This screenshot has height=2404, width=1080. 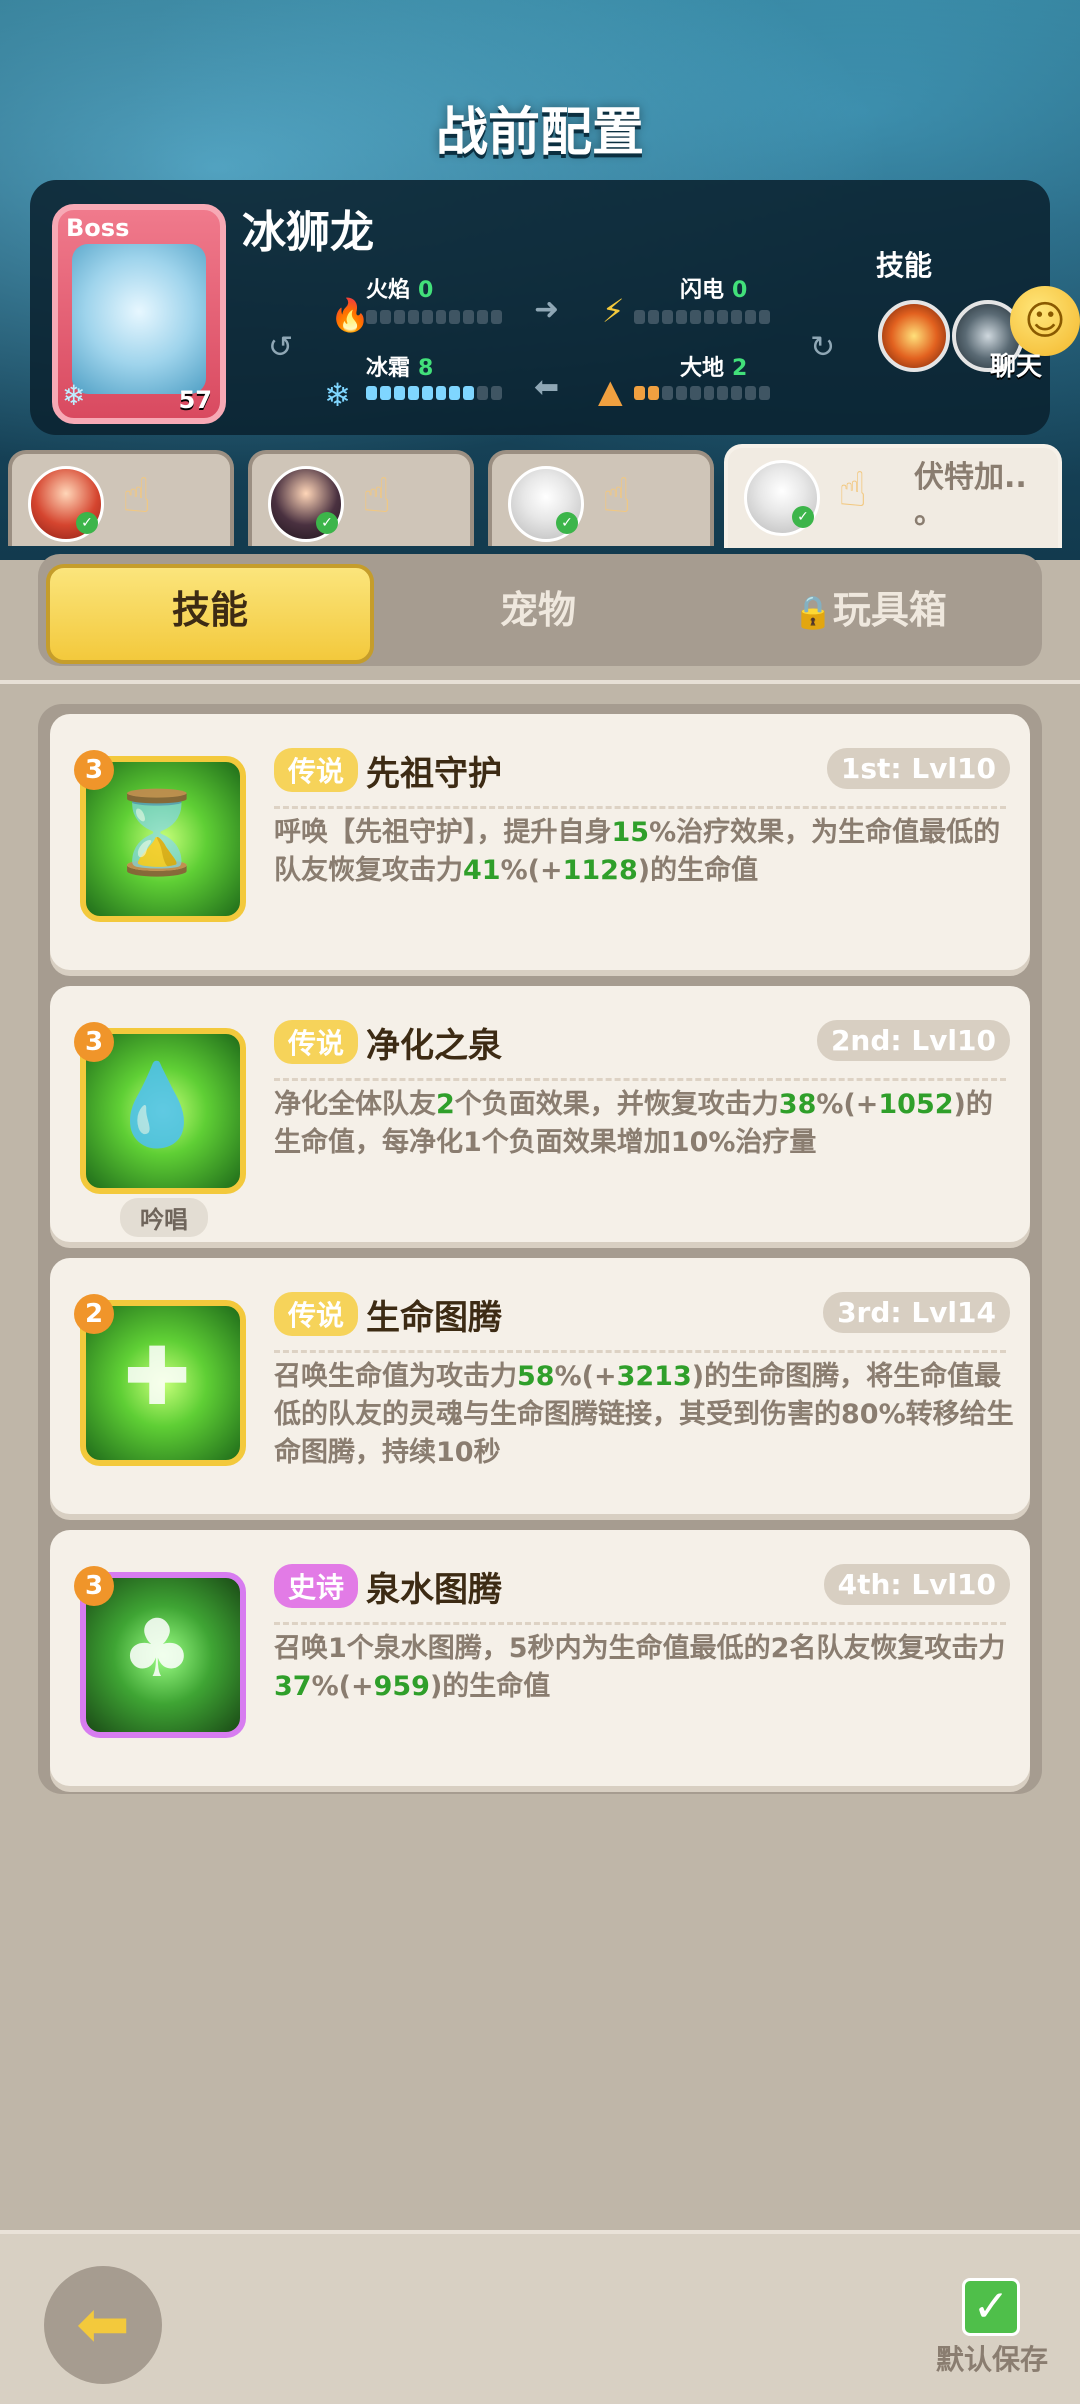 I want to click on chant-badge: 吟唱, so click(x=164, y=1217).